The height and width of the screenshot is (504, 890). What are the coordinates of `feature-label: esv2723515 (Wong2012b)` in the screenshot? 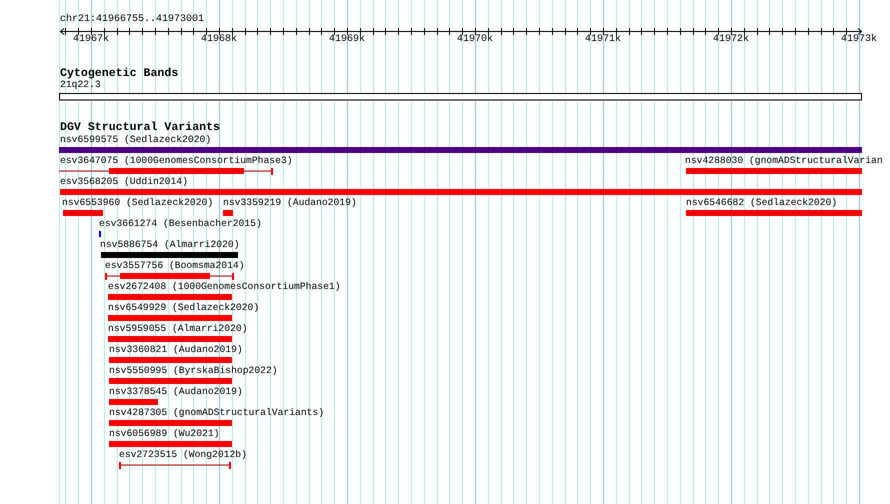 It's located at (183, 455).